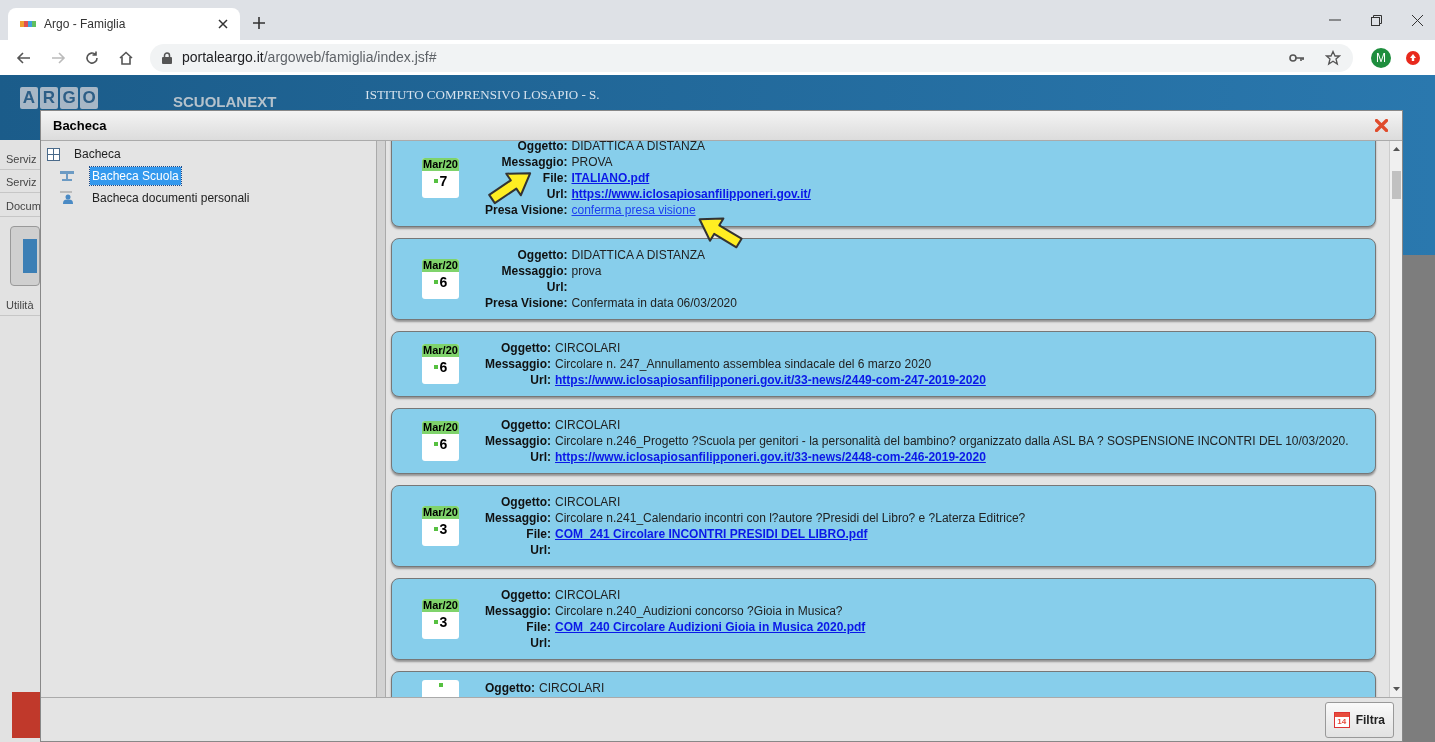  What do you see at coordinates (592, 162) in the screenshot?
I see `field-value: PROVA` at bounding box center [592, 162].